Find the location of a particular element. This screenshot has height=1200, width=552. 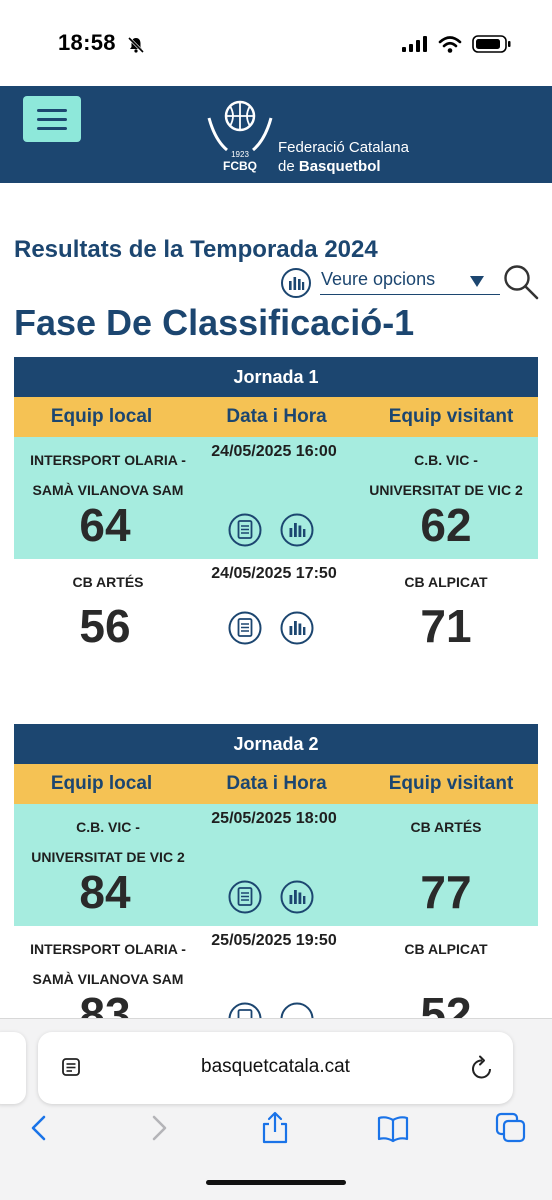

org-line-2: de Basquetbol is located at coordinates (329, 166).